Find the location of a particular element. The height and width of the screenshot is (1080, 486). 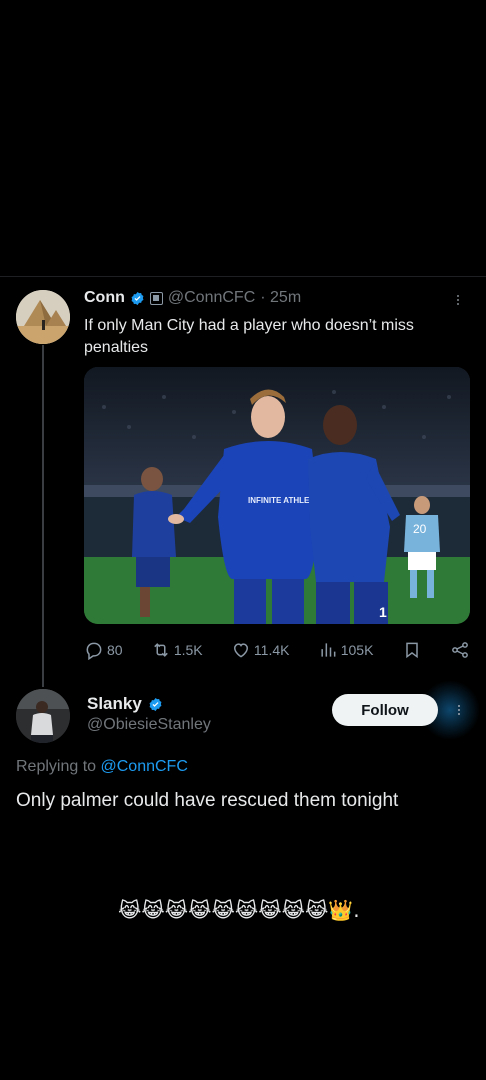

person-photo-icon is located at coordinates (43, 716).